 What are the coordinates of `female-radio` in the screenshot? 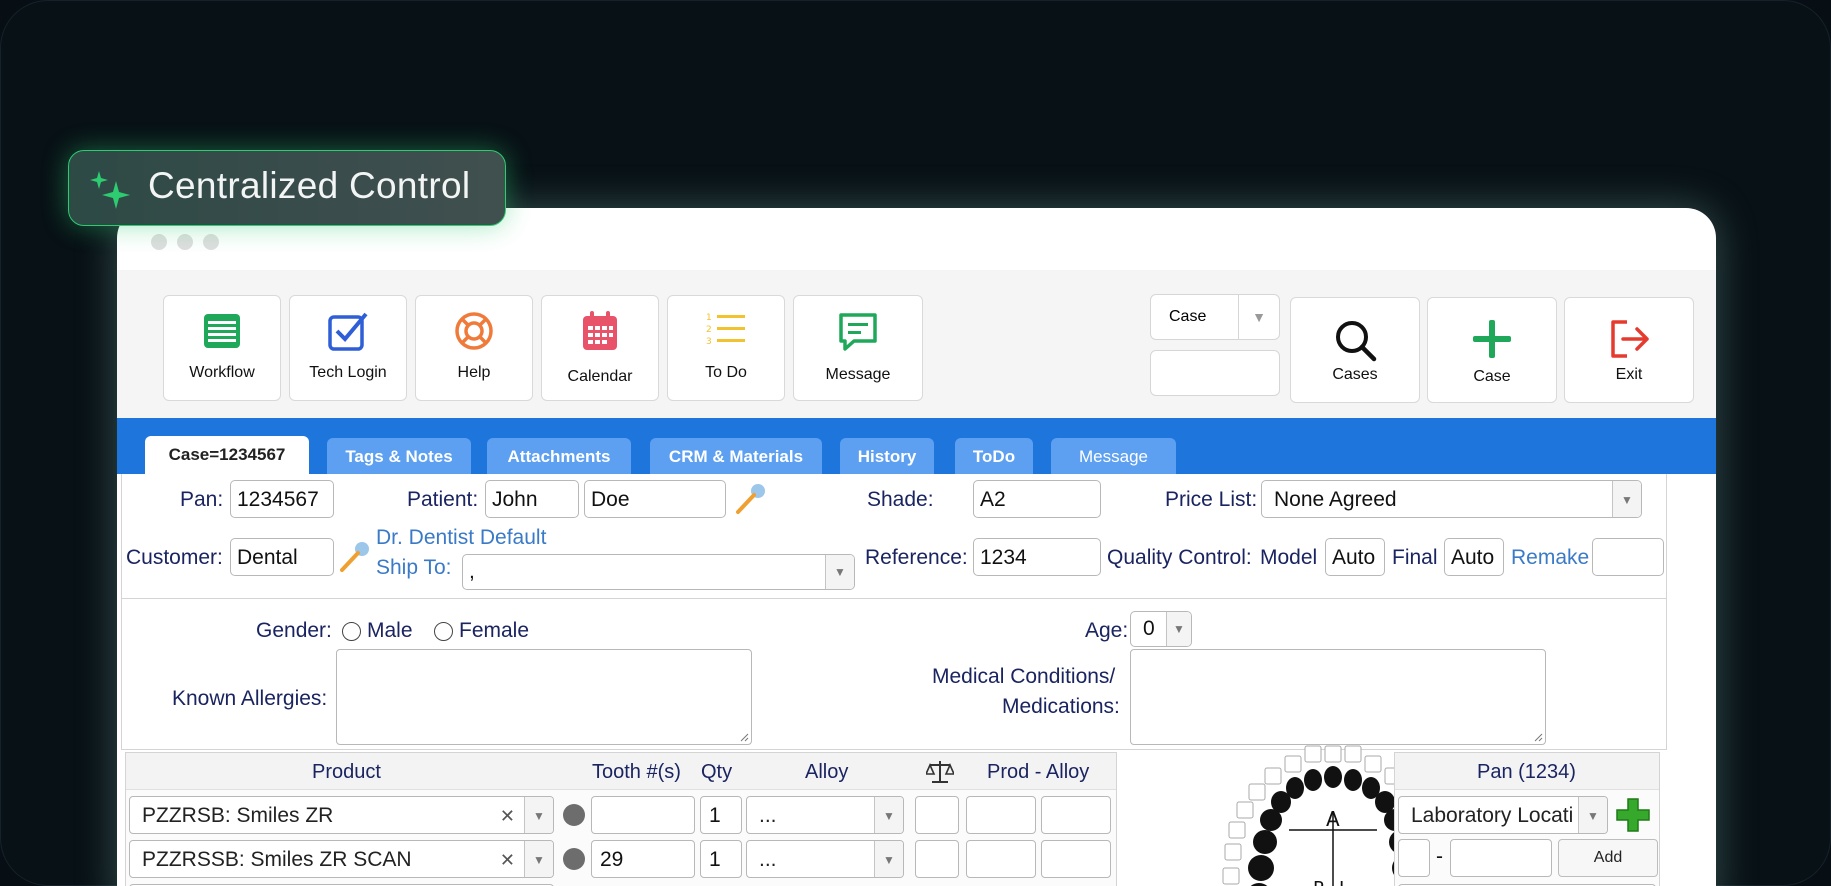 It's located at (443, 631).